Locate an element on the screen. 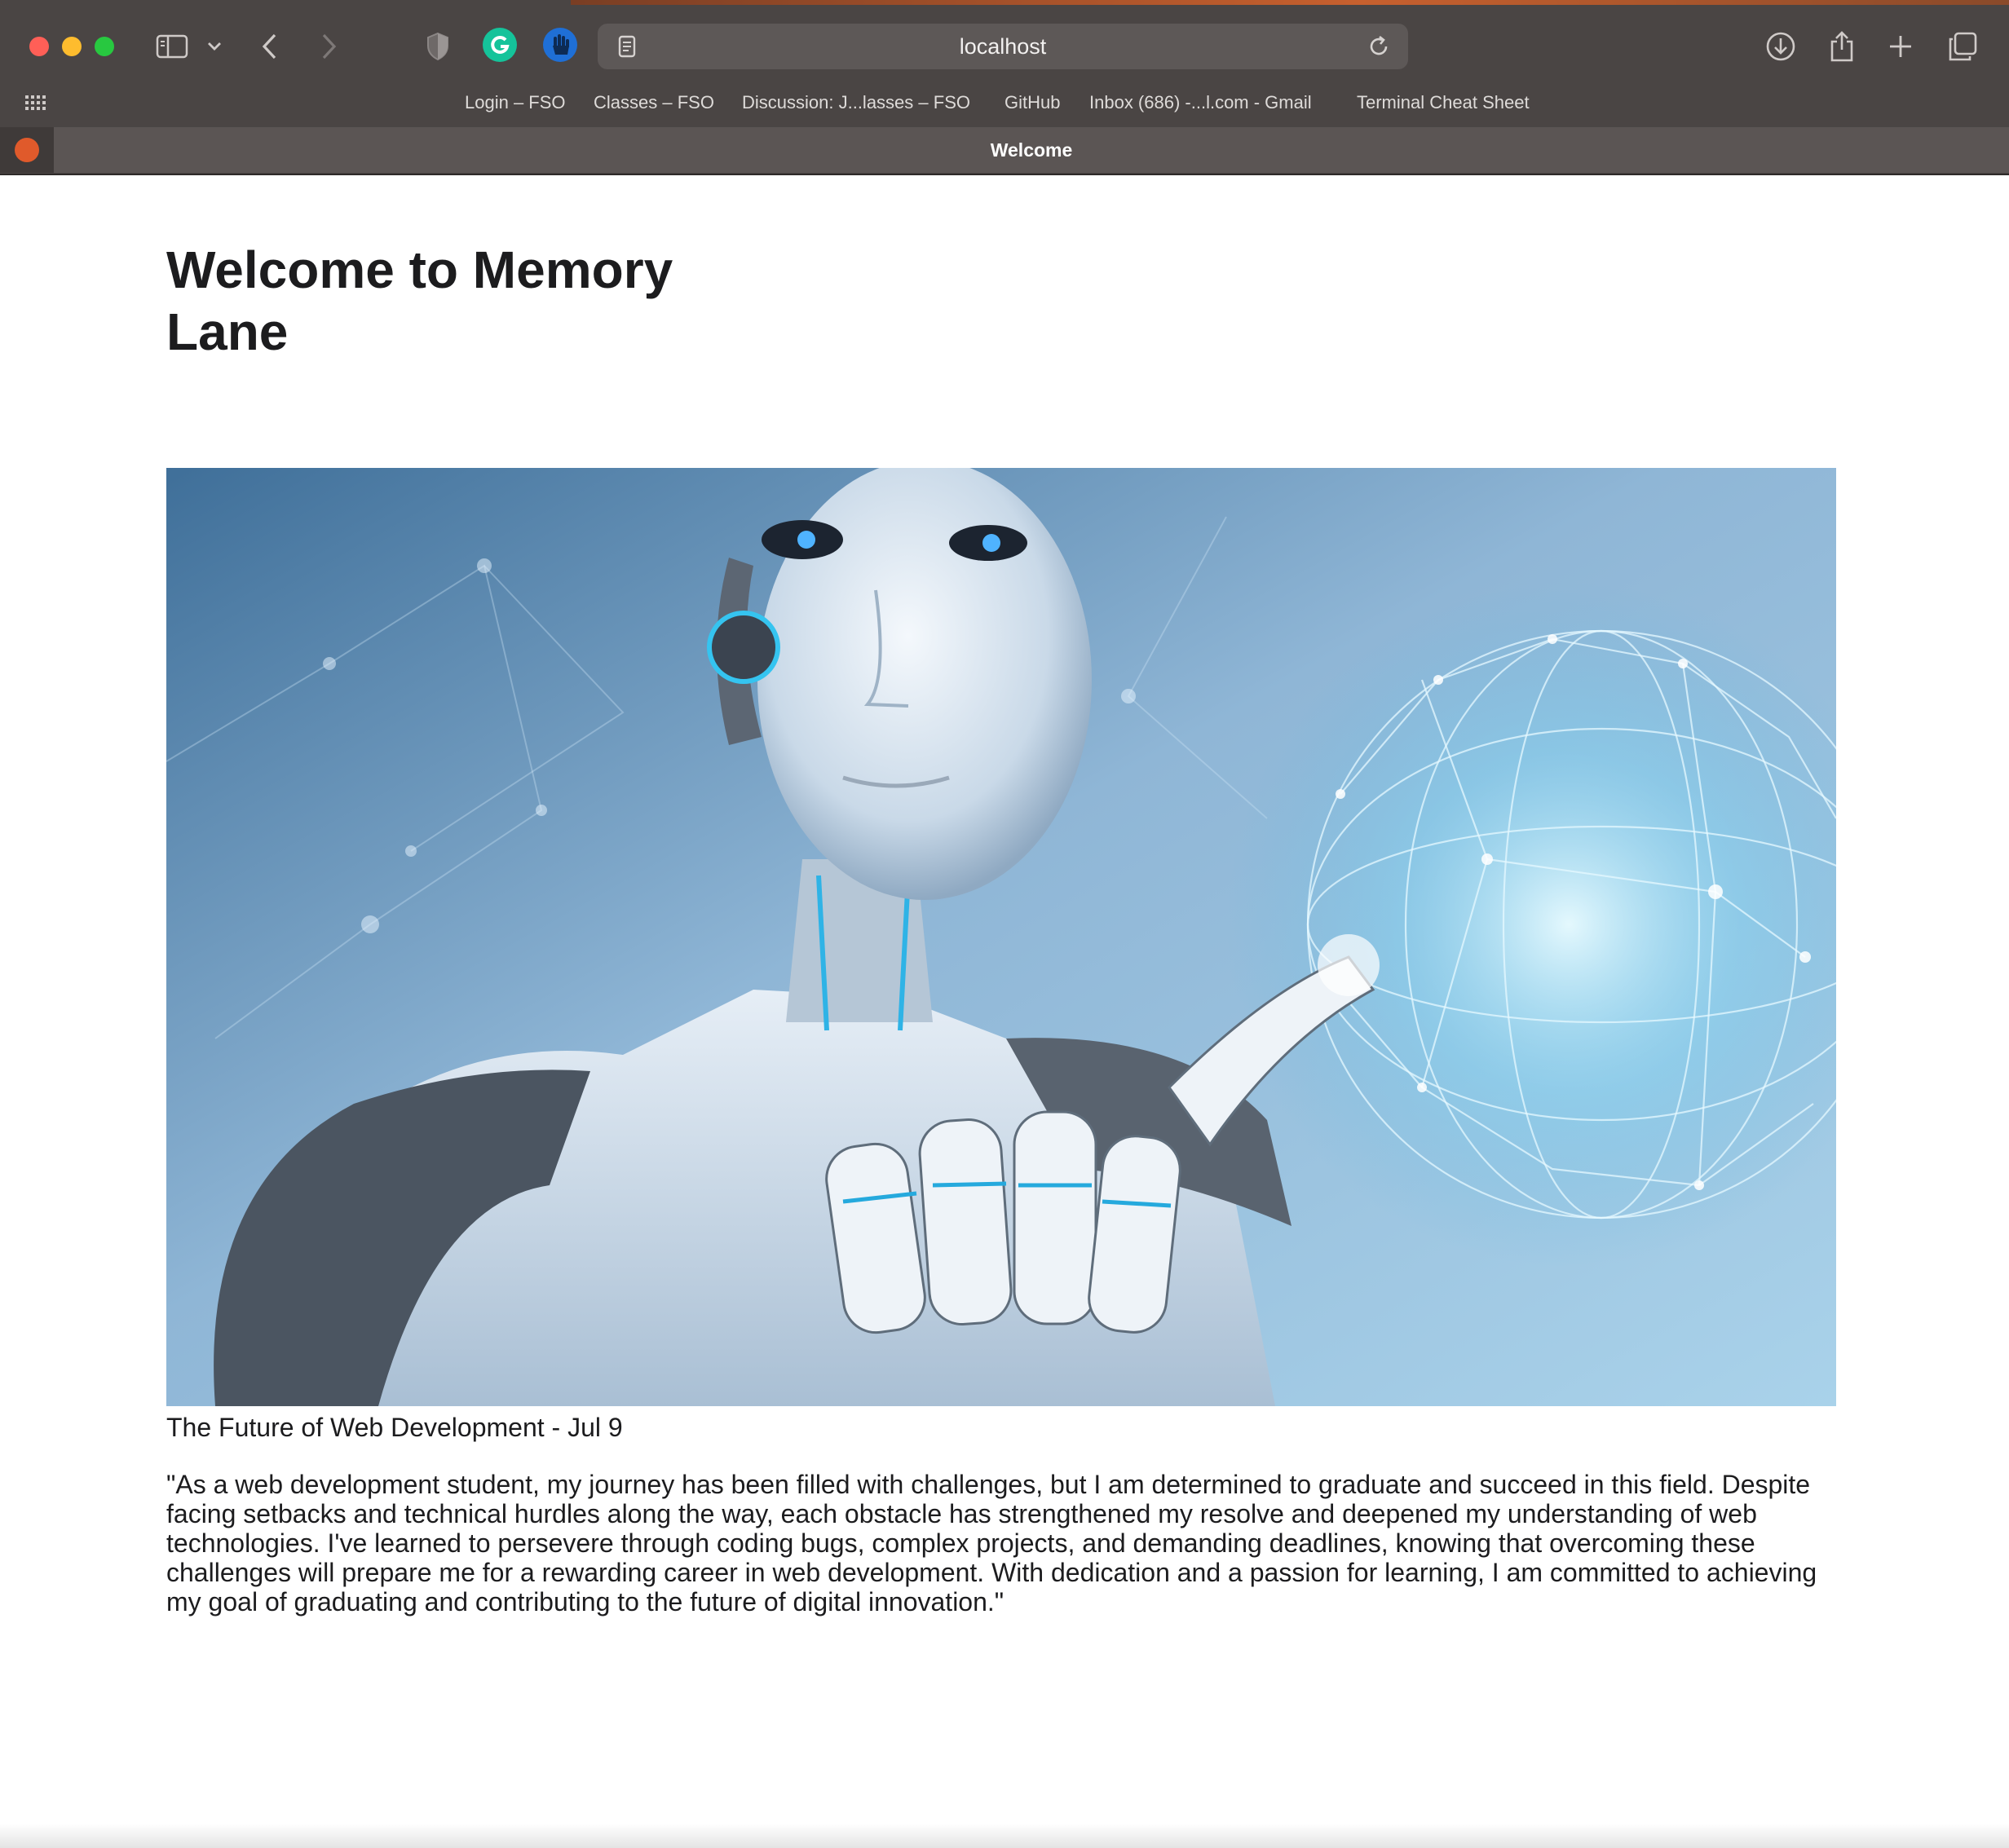 This screenshot has height=1848, width=2009. reload-icon is located at coordinates (1379, 46).